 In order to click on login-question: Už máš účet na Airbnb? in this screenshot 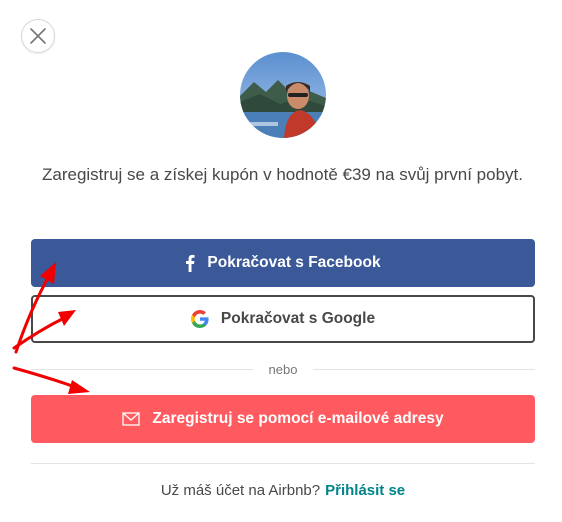, I will do `click(240, 490)`.